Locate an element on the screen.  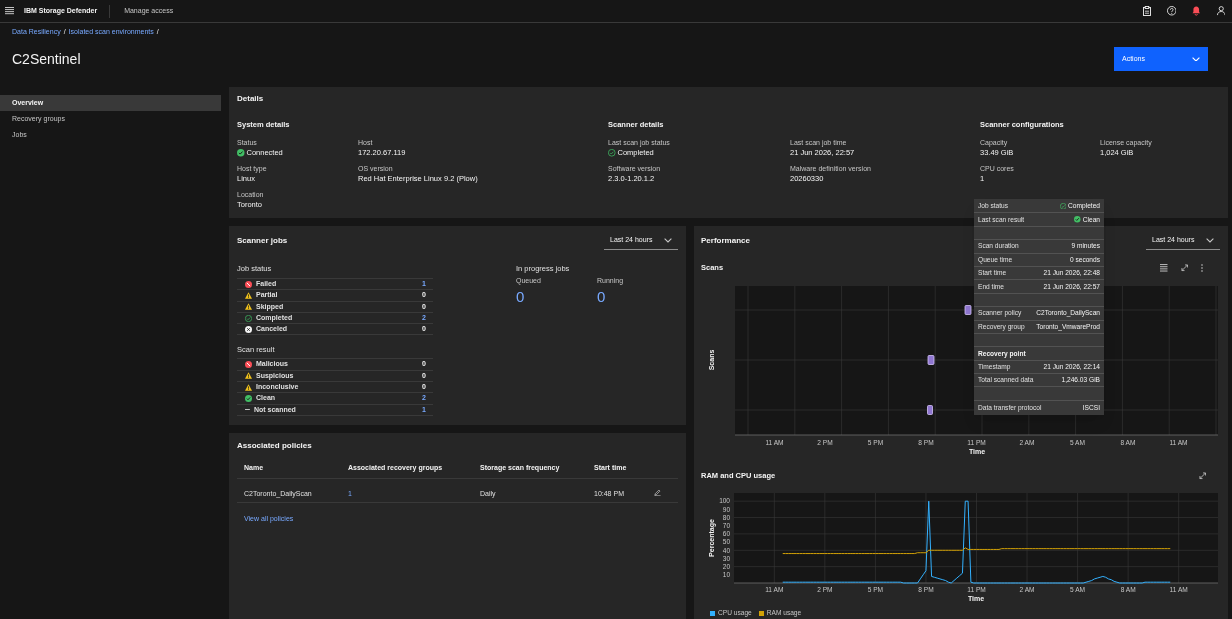
user-icon is located at coordinates (1220, 11).